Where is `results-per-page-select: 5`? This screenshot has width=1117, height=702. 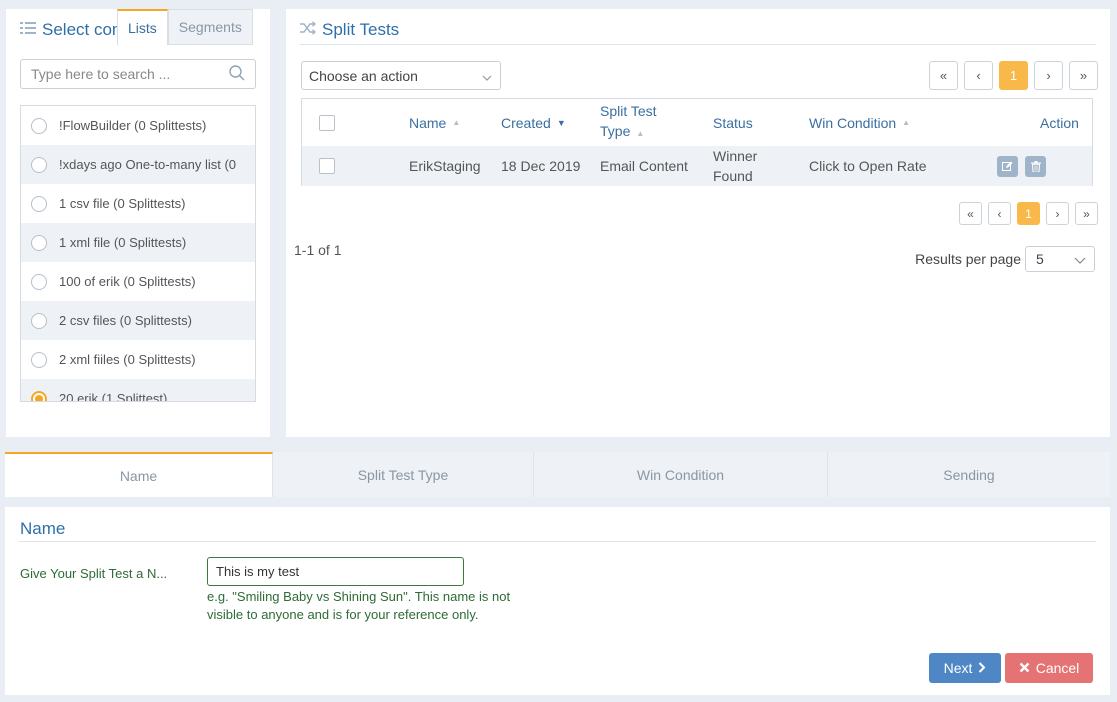 results-per-page-select: 5 is located at coordinates (1060, 259).